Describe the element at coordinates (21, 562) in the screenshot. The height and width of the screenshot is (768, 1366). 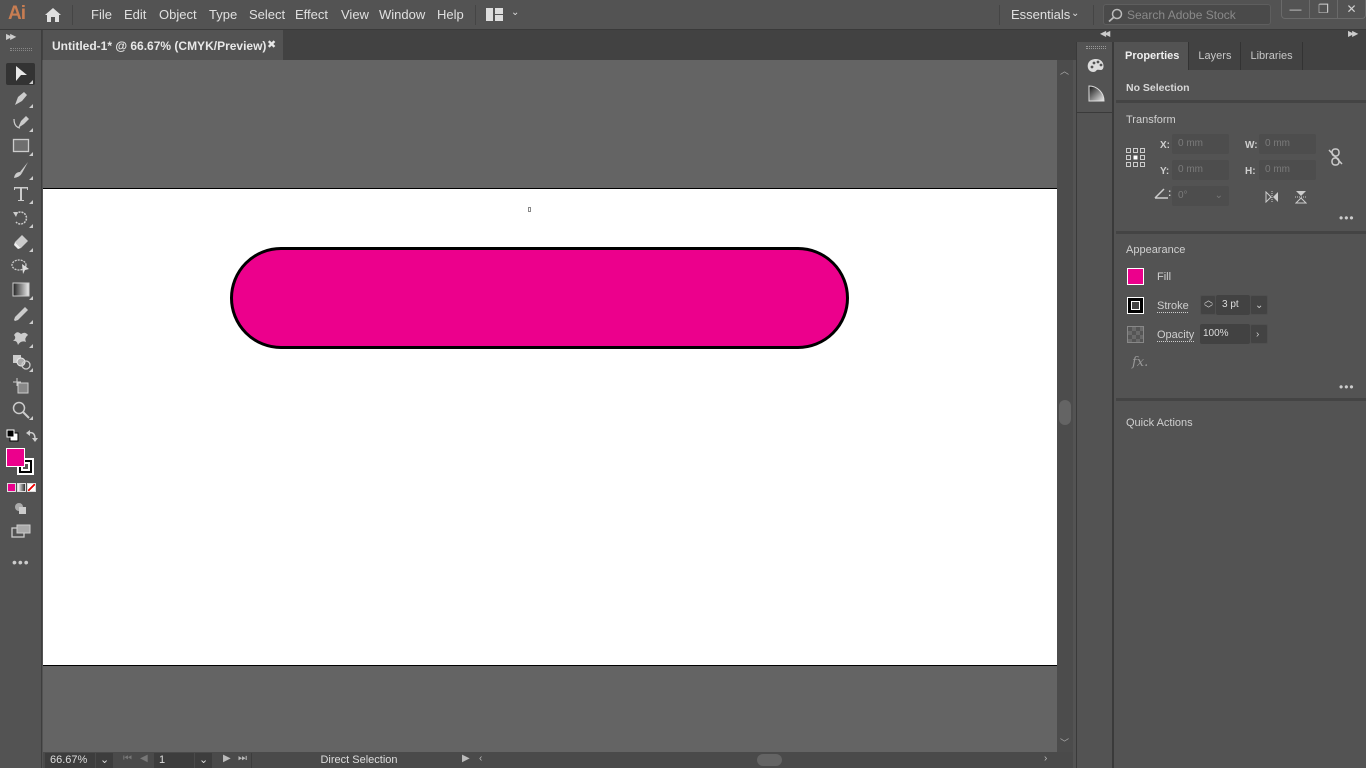
I see `edit-toolbar-more-icon: •••` at that location.